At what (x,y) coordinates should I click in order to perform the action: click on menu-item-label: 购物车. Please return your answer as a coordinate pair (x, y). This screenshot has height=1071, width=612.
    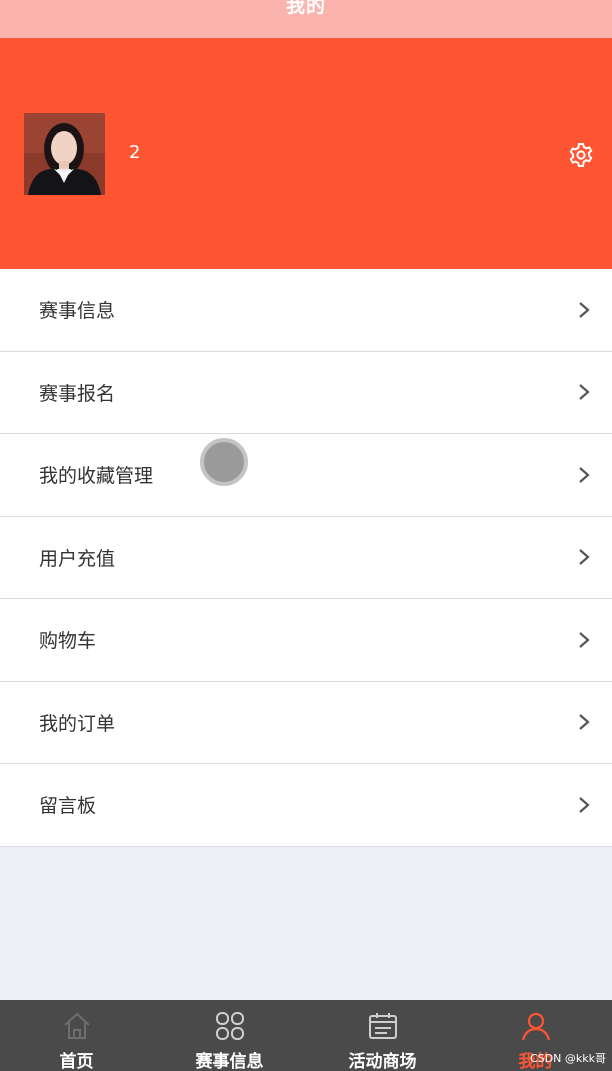
    Looking at the image, I should click on (68, 641).